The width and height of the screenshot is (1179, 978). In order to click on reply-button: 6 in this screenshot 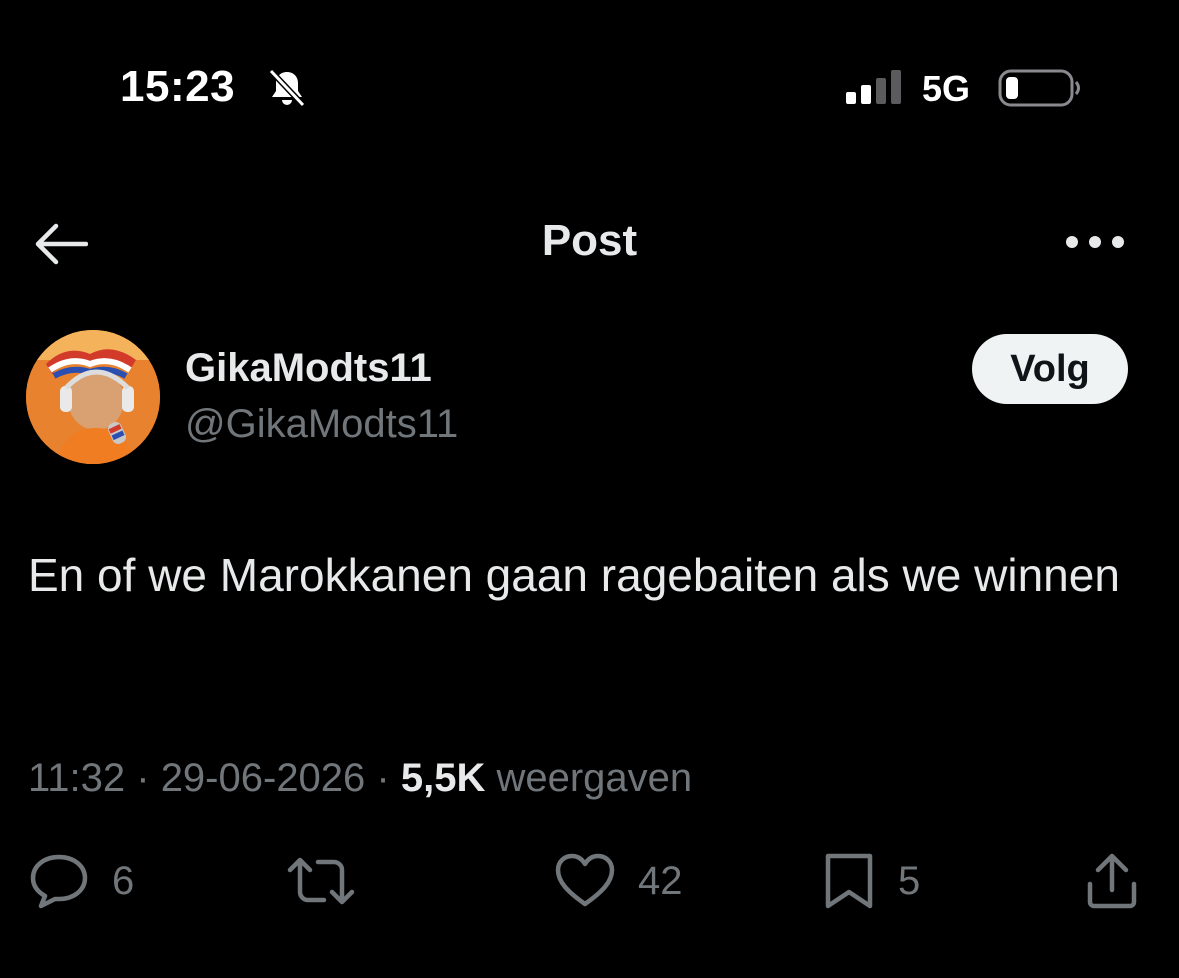, I will do `click(81, 881)`.